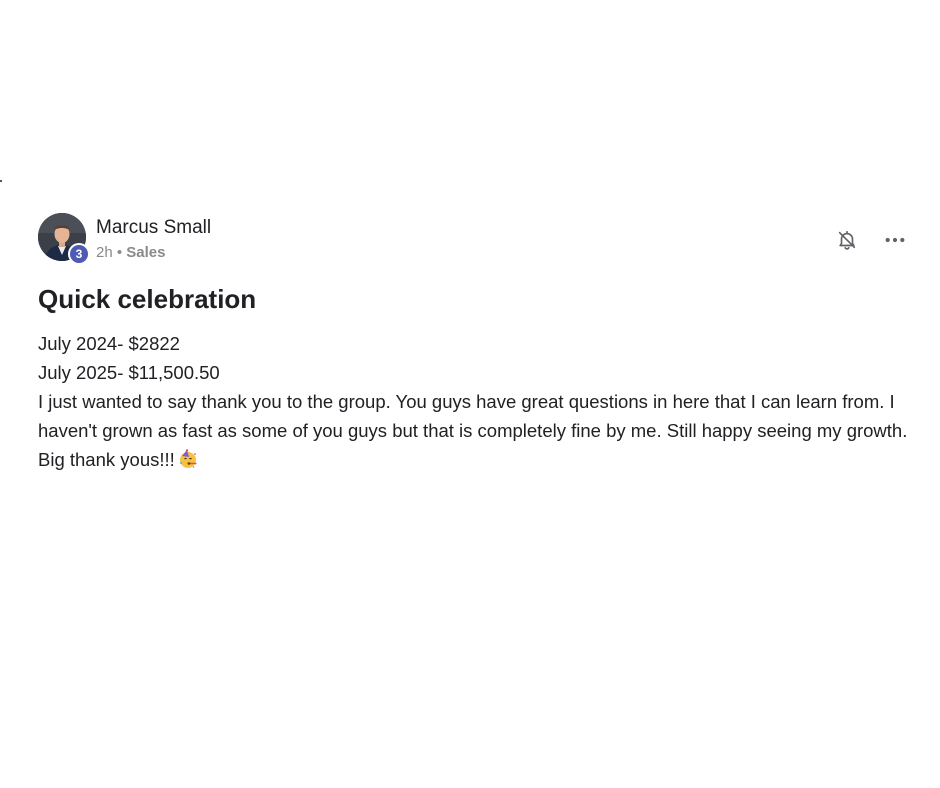  What do you see at coordinates (145, 252) in the screenshot?
I see `post-category: Sales` at bounding box center [145, 252].